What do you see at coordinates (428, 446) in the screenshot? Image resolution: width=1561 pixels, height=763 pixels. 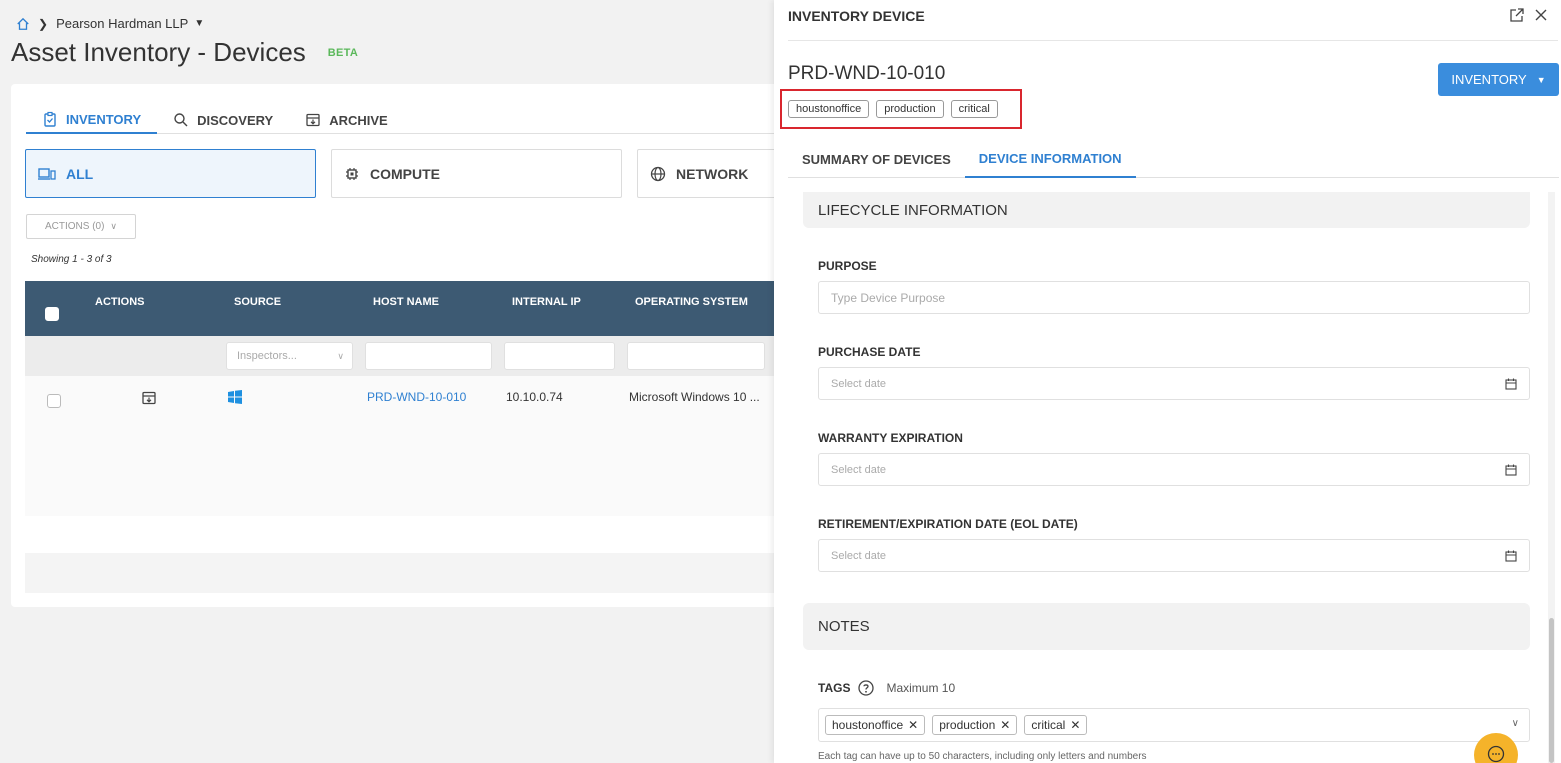 I see `row-host-cell: PRD-WND-10-010` at bounding box center [428, 446].